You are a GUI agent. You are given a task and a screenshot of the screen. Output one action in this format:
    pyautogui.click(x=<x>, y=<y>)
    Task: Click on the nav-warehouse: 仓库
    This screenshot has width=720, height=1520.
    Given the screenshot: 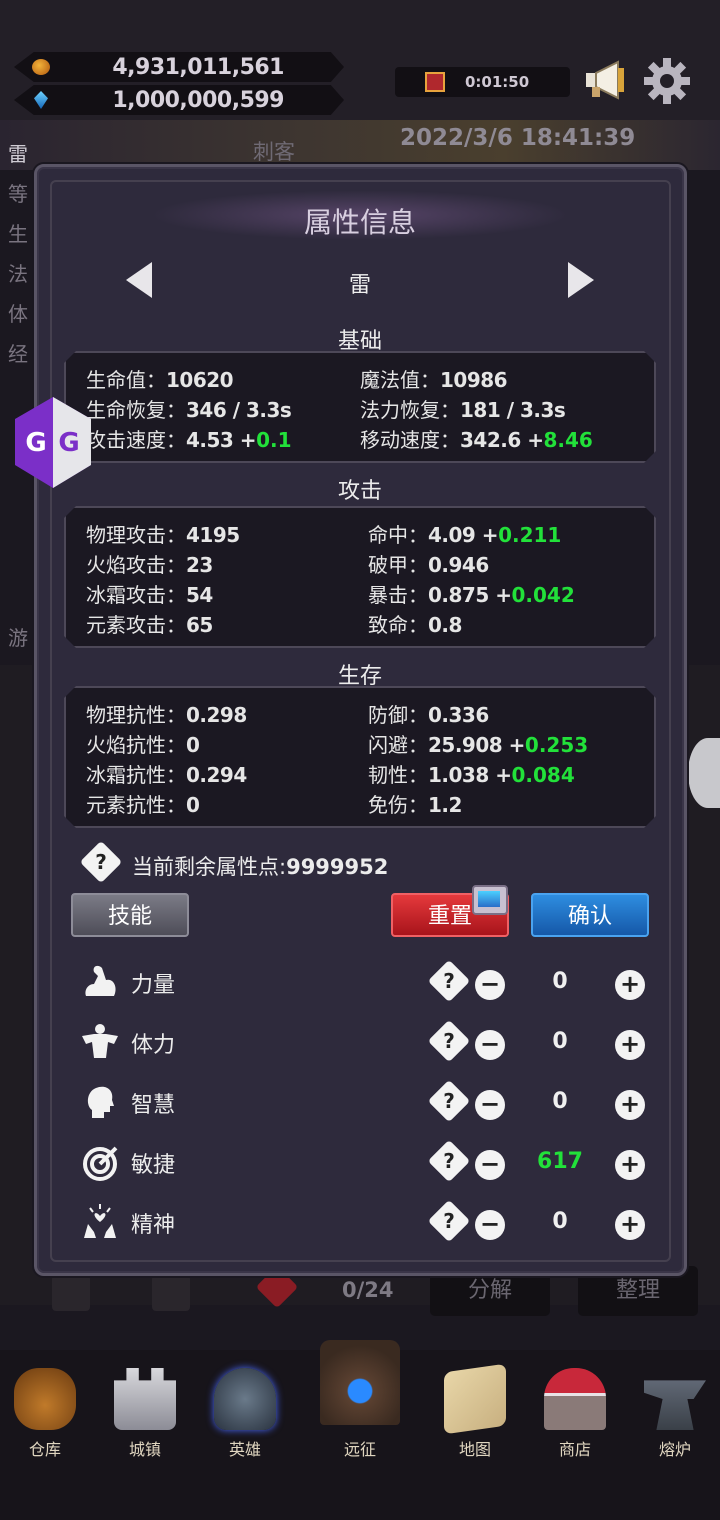 What is the action you would take?
    pyautogui.click(x=45, y=1413)
    